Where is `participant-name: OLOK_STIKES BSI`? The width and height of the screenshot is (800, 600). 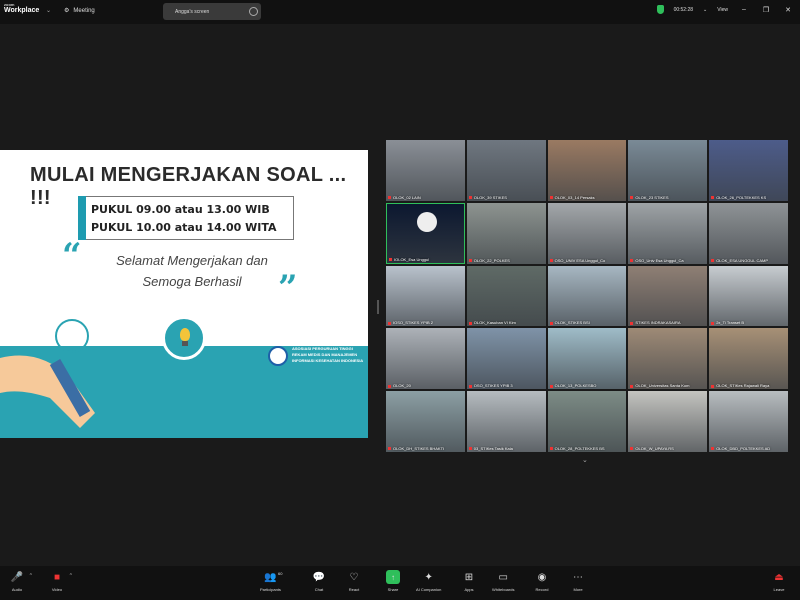
participant-name: OLOK_STIKES BSI is located at coordinates (587, 322).